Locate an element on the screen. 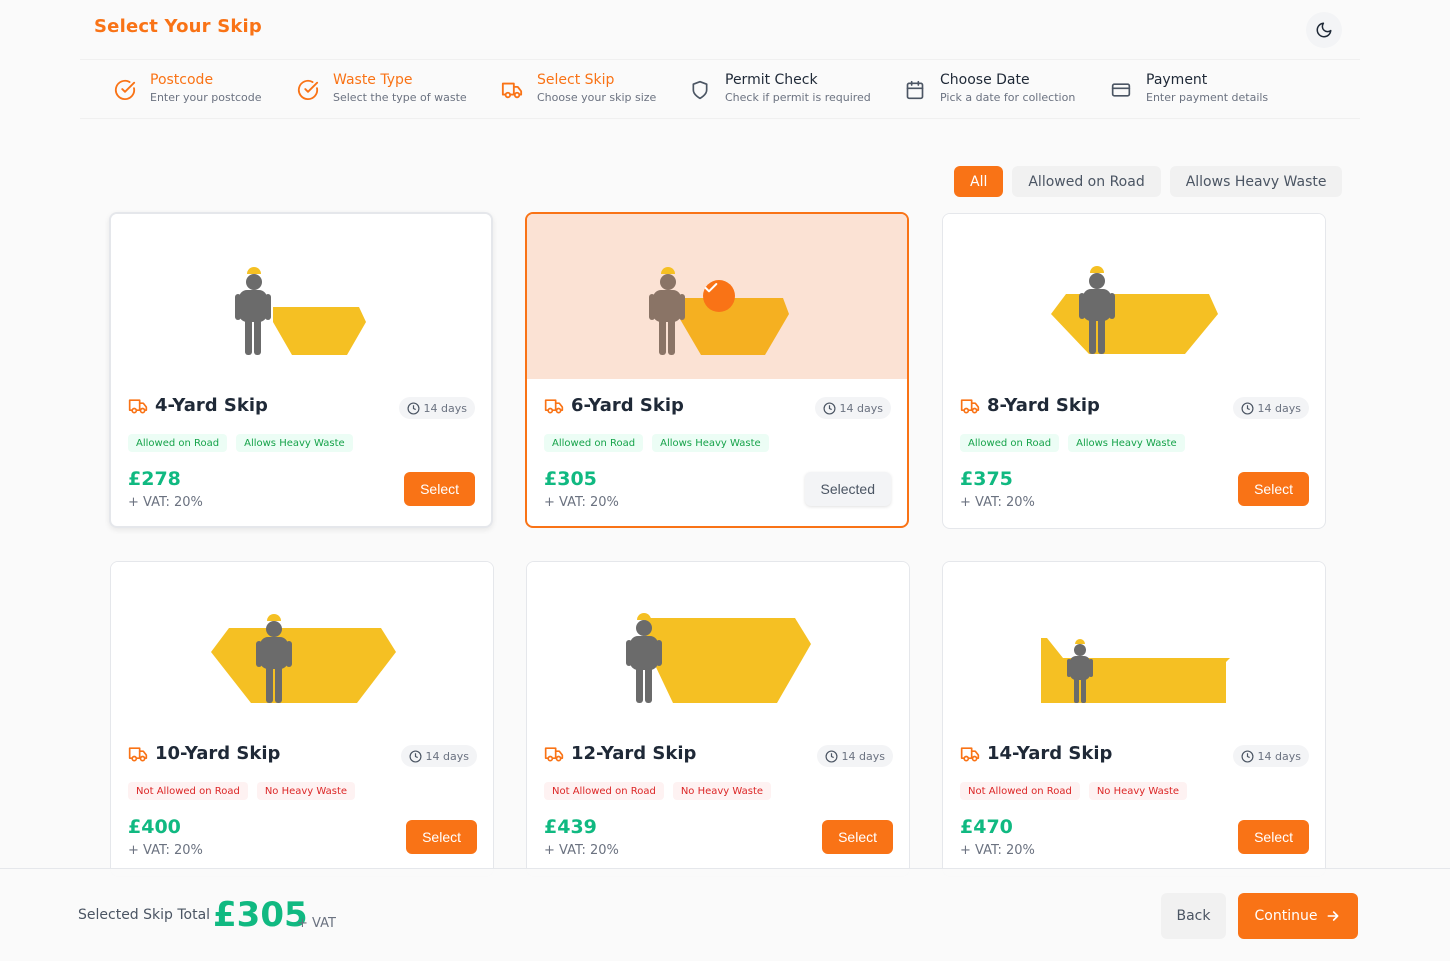  step-payment: Payment Enter payment details is located at coordinates (1189, 88).